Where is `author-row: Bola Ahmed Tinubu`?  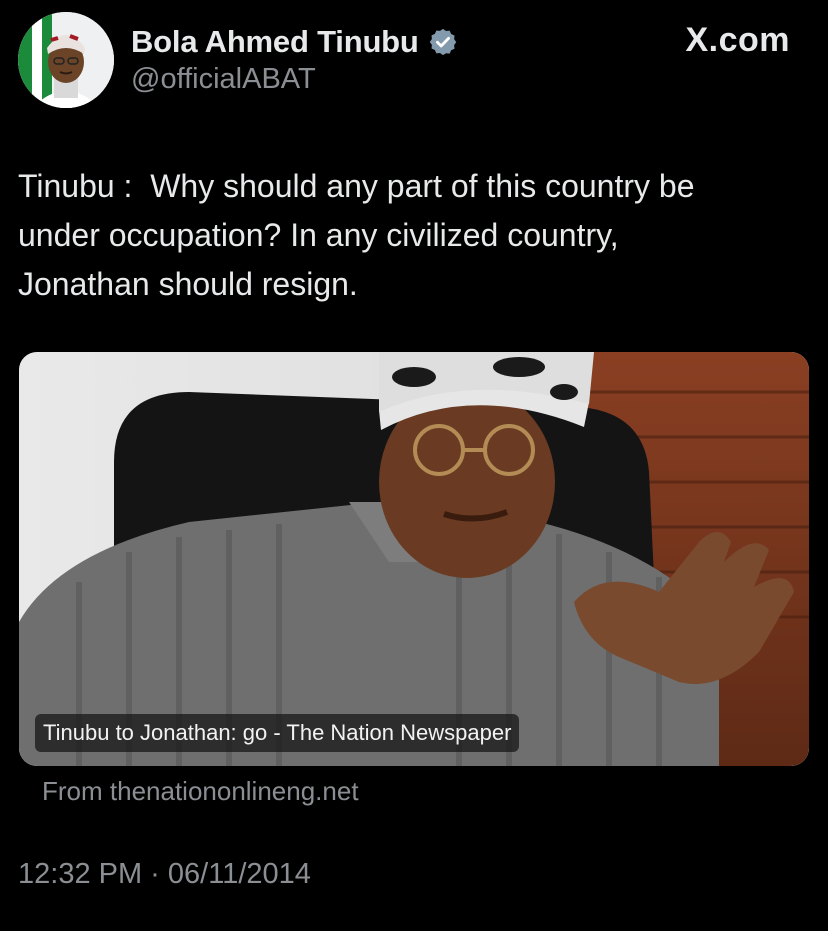 author-row: Bola Ahmed Tinubu is located at coordinates (294, 42).